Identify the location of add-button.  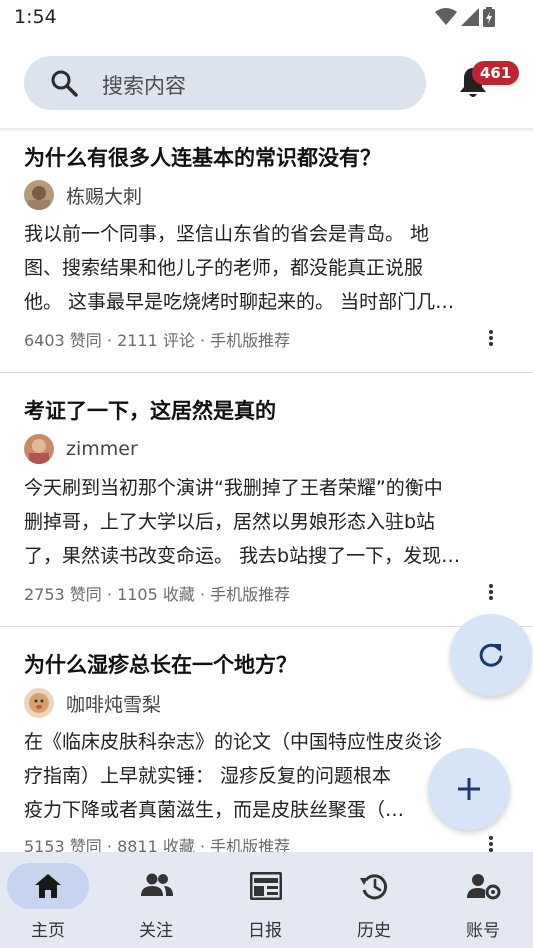
(469, 789).